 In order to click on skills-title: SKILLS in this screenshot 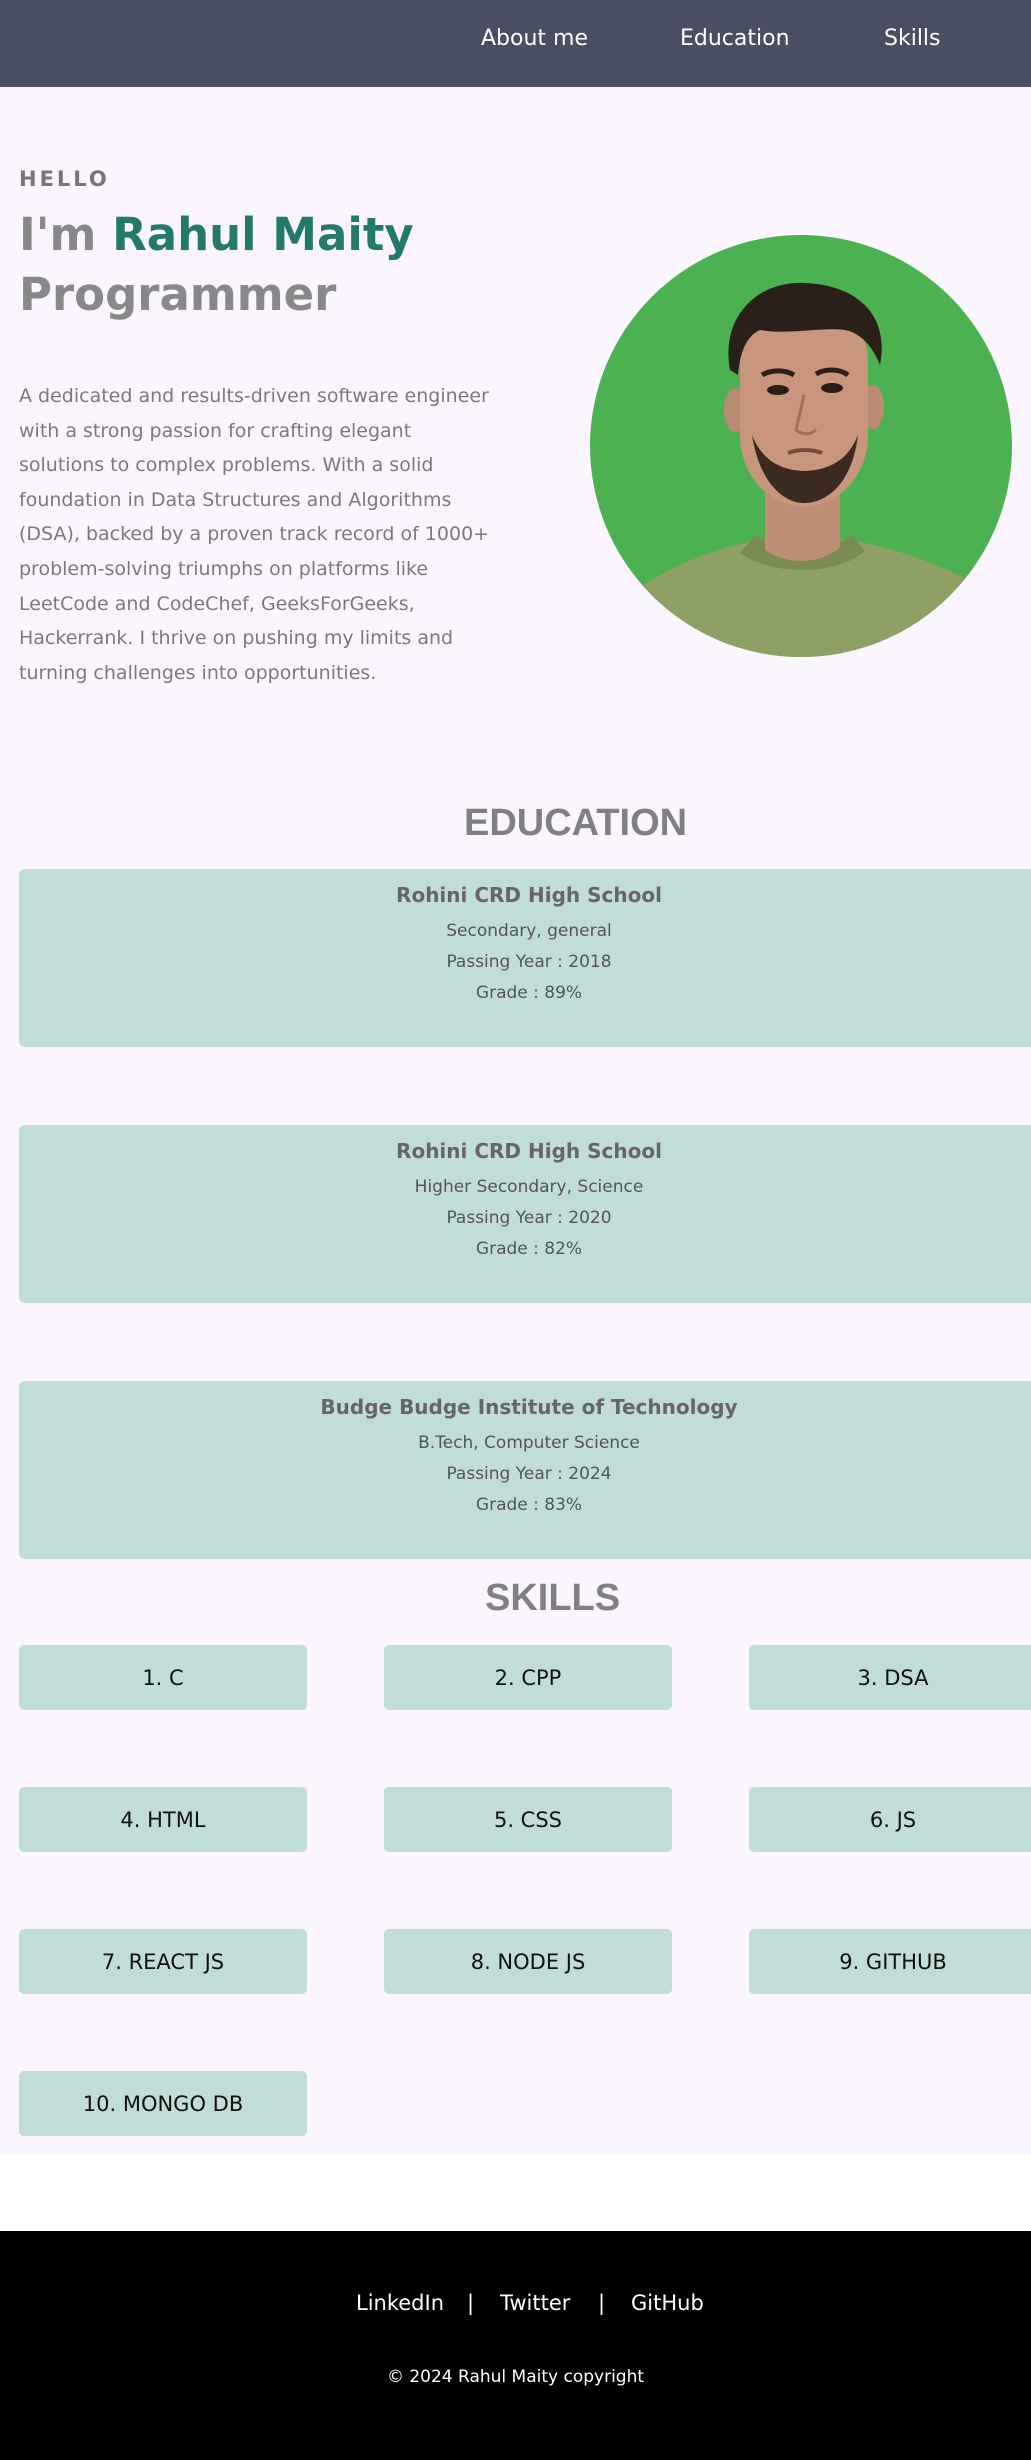, I will do `click(553, 1598)`.